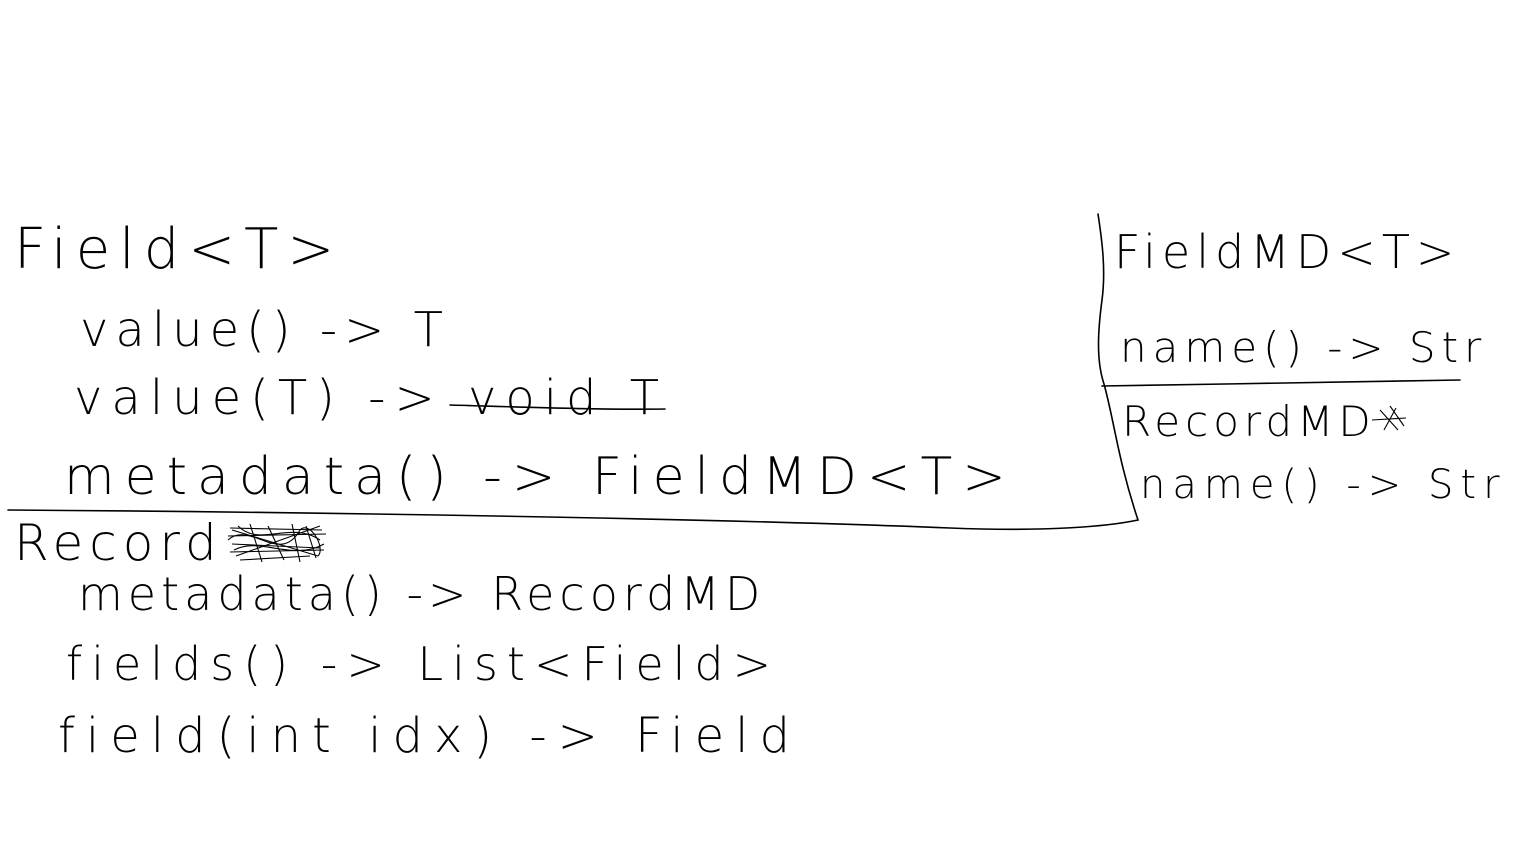  I want to click on field-method-value-setter: value(T) -> void T, so click(371, 398).